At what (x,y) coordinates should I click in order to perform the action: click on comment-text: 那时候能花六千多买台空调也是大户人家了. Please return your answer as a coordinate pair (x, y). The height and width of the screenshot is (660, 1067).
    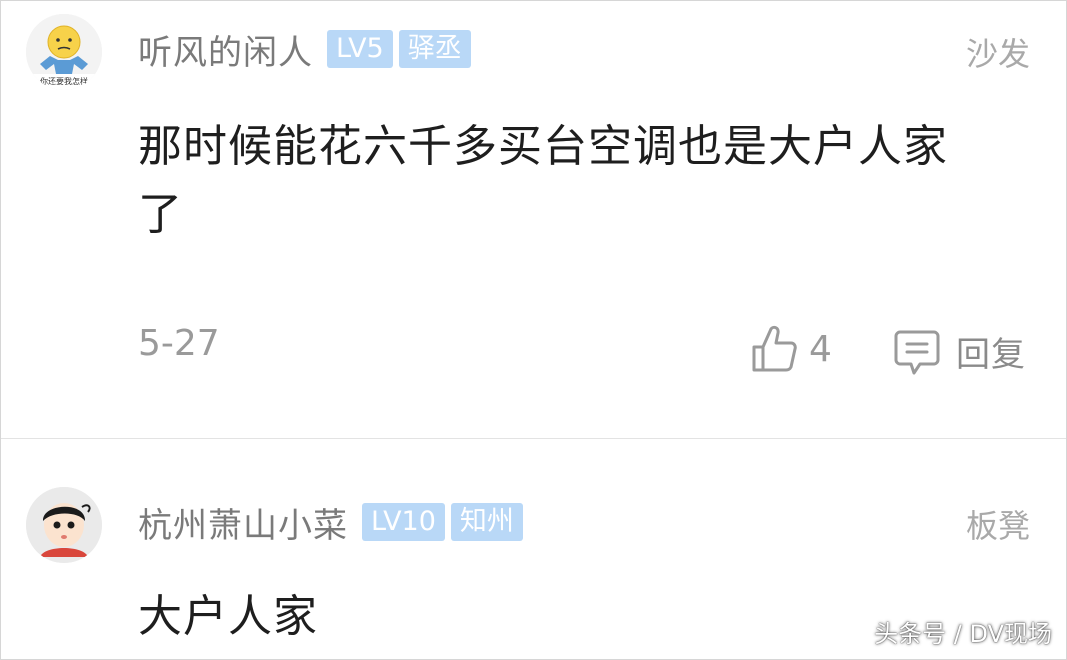
    Looking at the image, I should click on (543, 180).